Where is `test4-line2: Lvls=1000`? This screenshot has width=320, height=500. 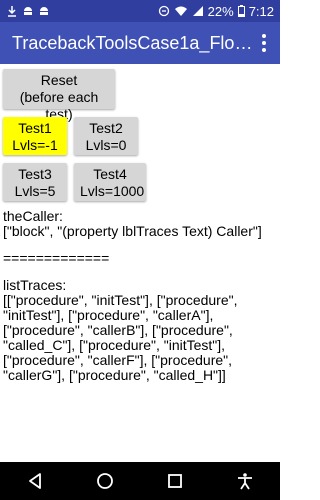
test4-line2: Lvls=1000 is located at coordinates (112, 191).